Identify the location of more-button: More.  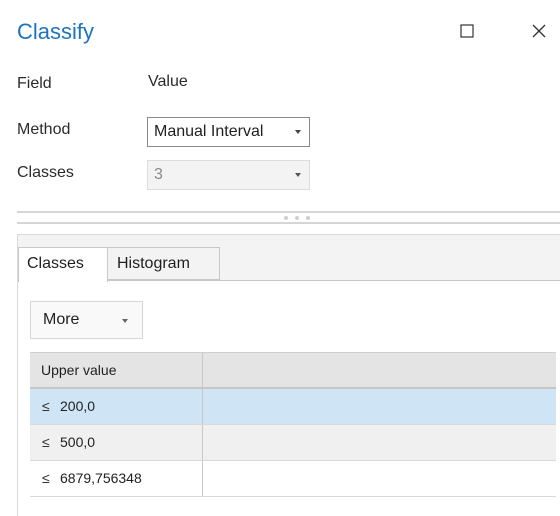
(86, 320).